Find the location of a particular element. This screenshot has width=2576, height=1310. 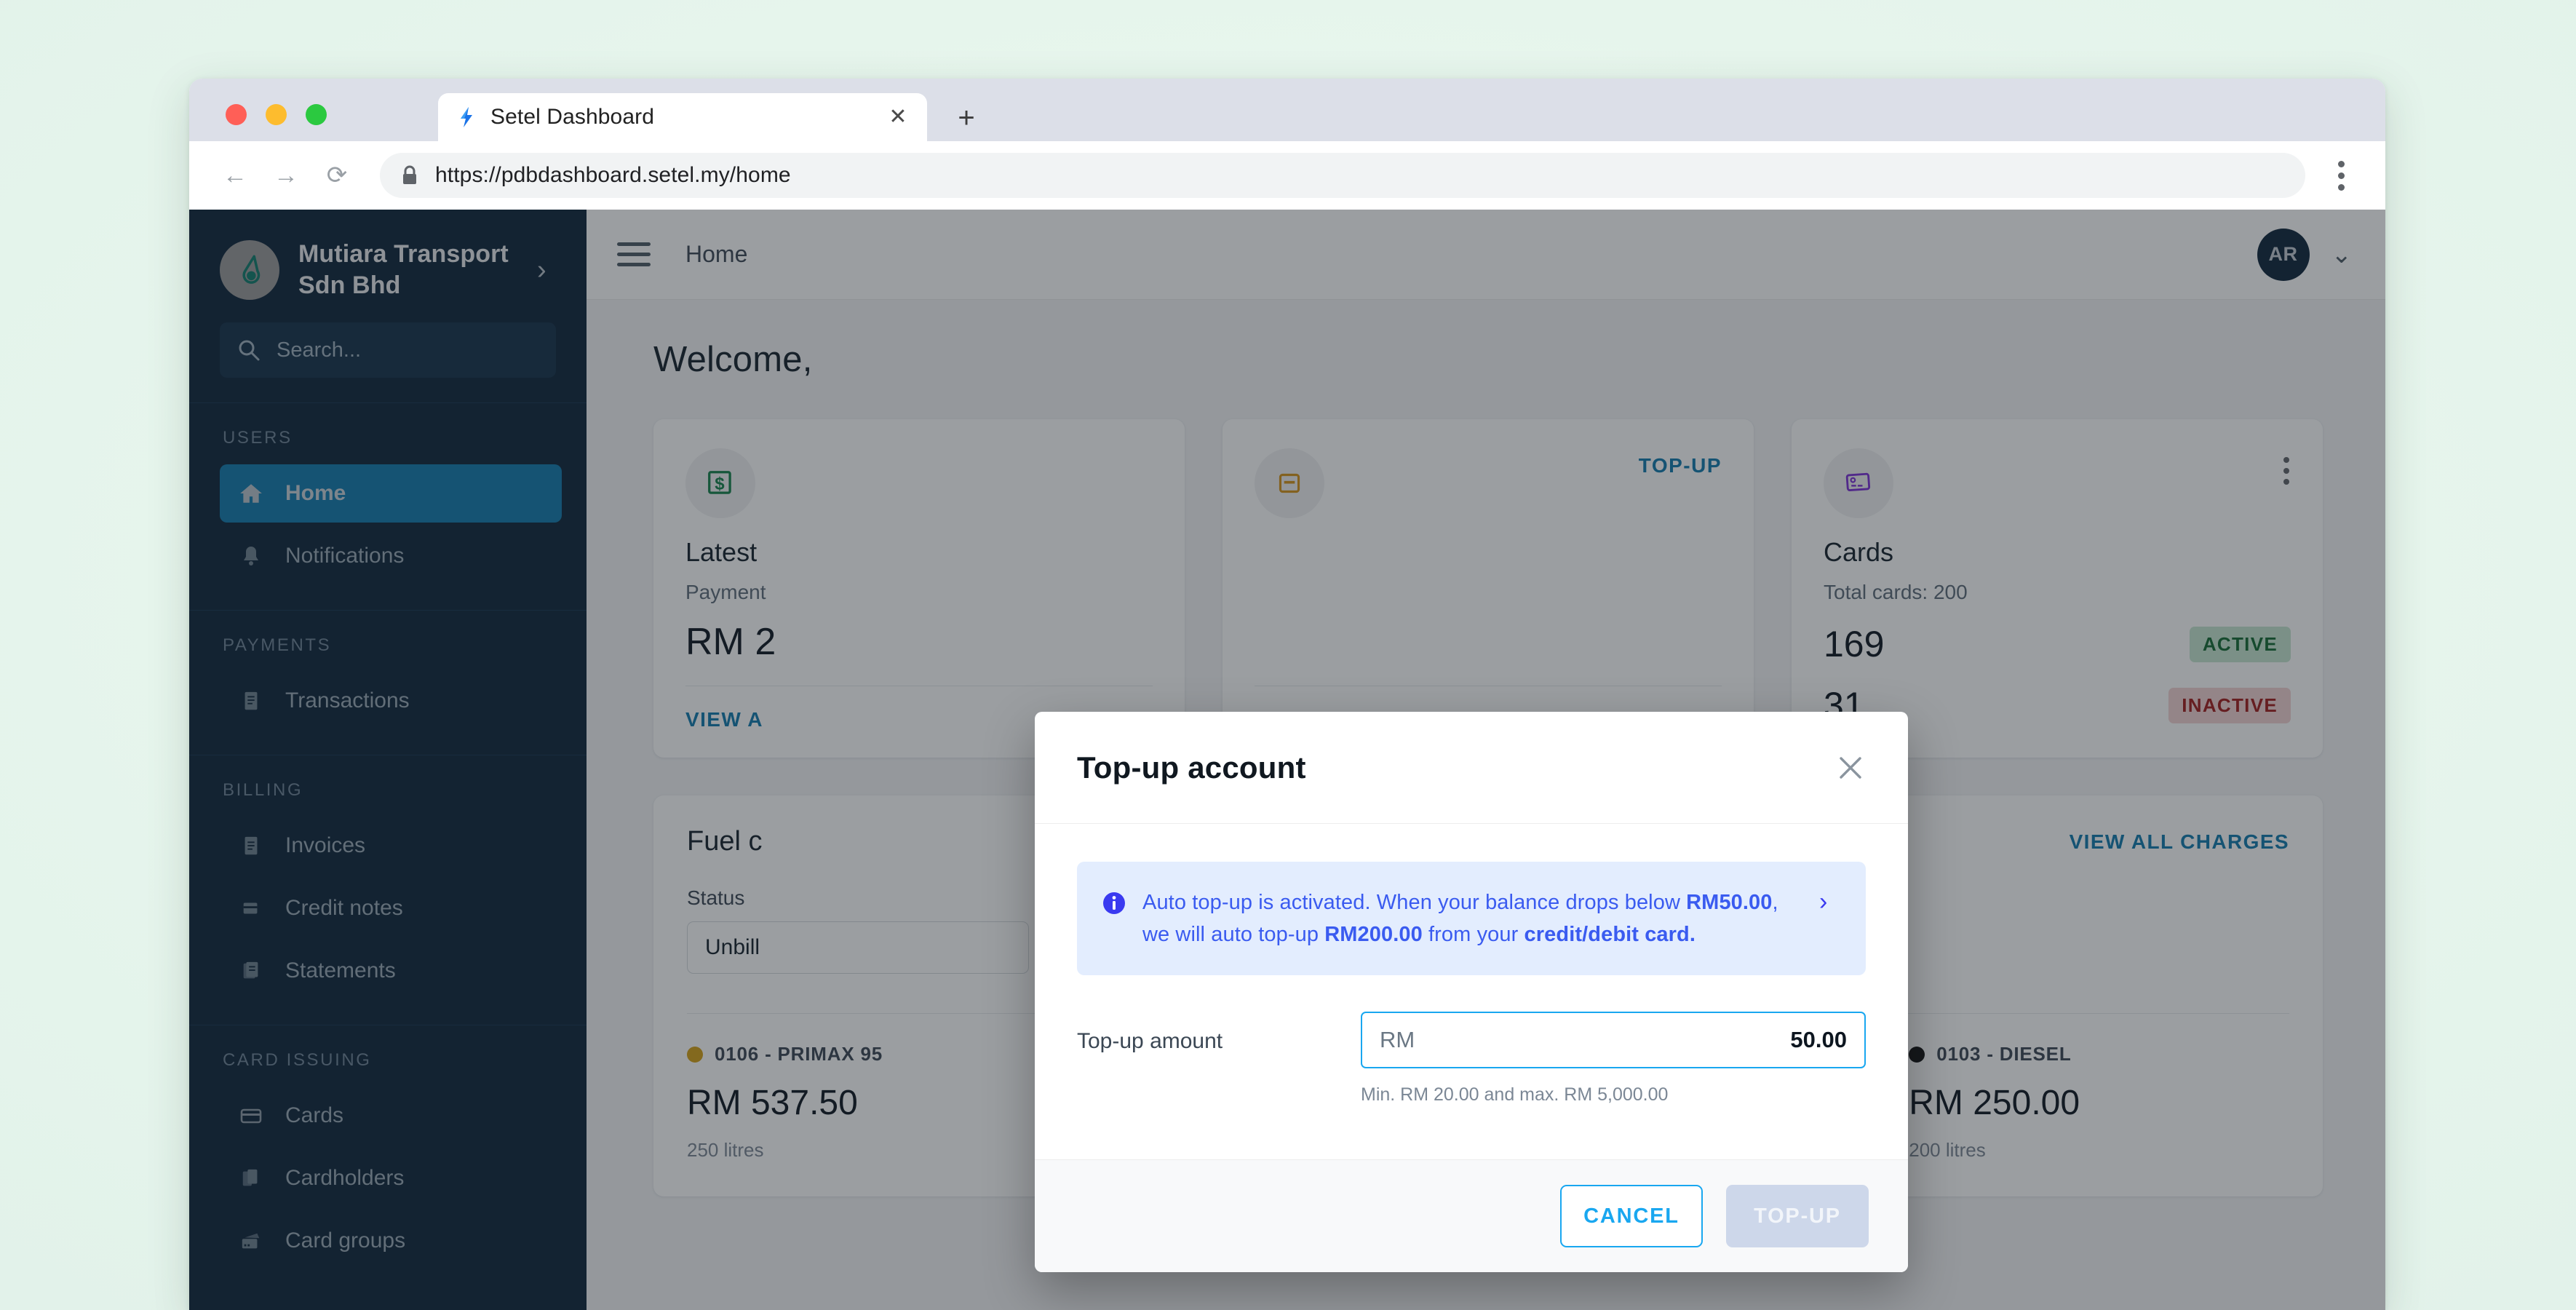

notice-tail: from your is located at coordinates (1473, 935).